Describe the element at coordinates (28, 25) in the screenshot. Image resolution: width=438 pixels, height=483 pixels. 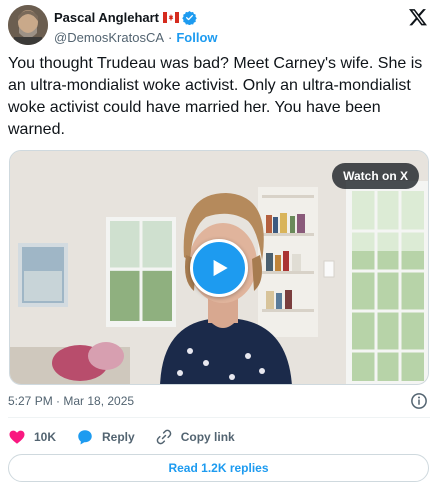
I see `avatar` at that location.